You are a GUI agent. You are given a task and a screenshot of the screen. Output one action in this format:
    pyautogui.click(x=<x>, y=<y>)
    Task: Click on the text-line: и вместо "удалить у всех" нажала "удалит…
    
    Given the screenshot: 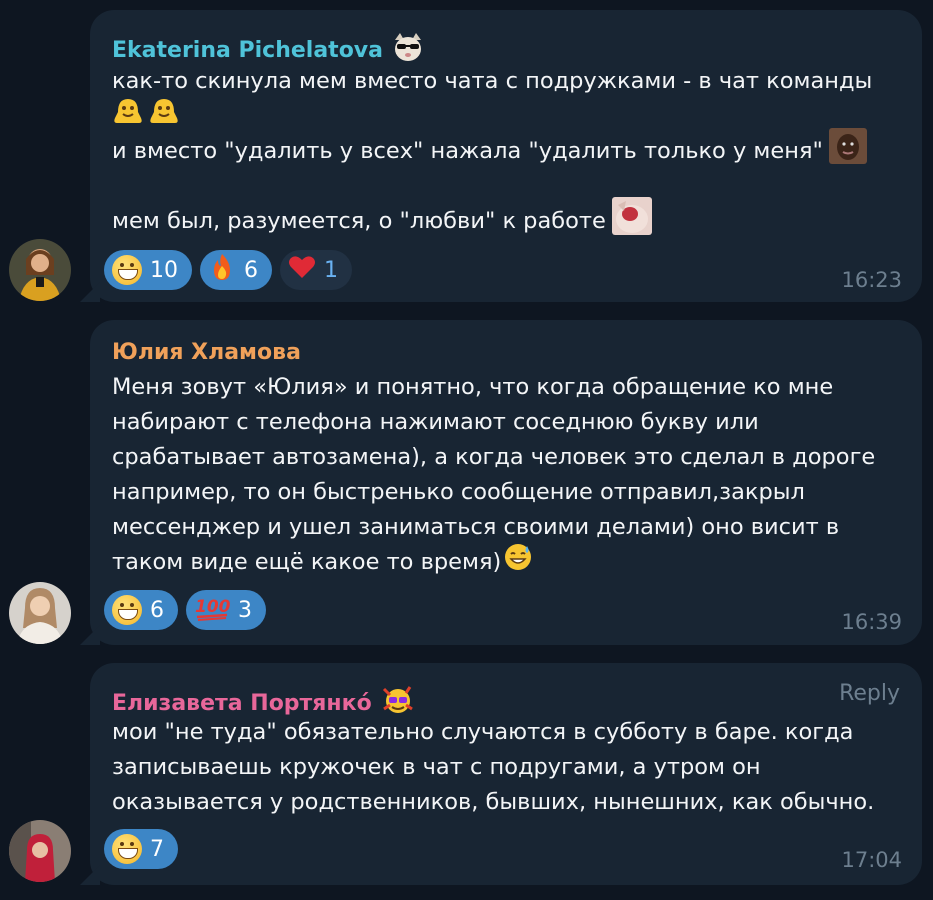 What is the action you would take?
    pyautogui.click(x=506, y=148)
    